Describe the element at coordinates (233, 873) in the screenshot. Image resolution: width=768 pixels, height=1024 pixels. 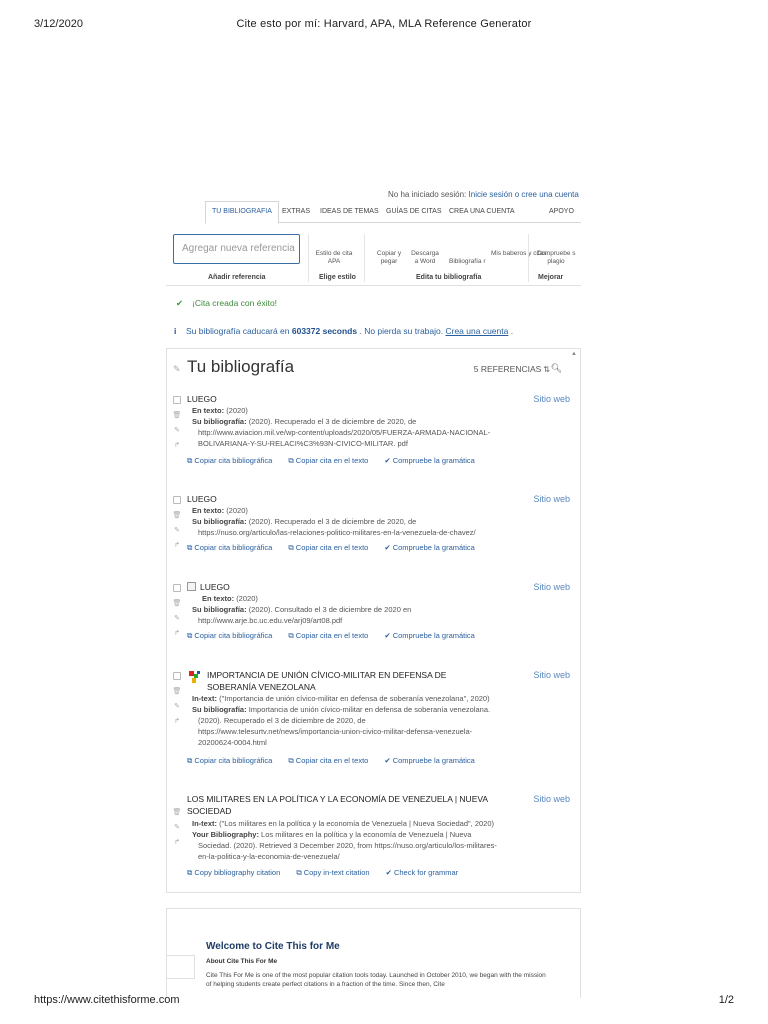
I see `copy-bibliography-button: ⧉ Copy bibliography citation` at that location.